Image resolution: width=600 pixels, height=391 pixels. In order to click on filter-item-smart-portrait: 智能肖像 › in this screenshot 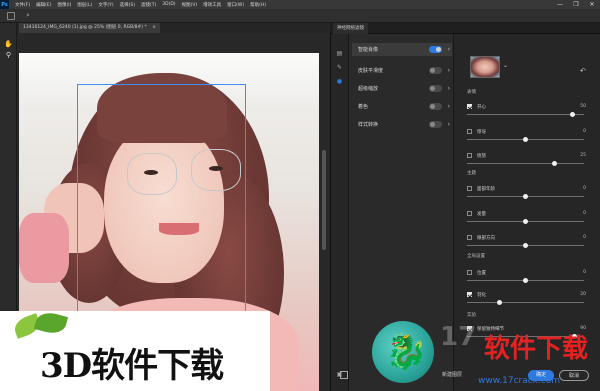, I will do `click(402, 49)`.